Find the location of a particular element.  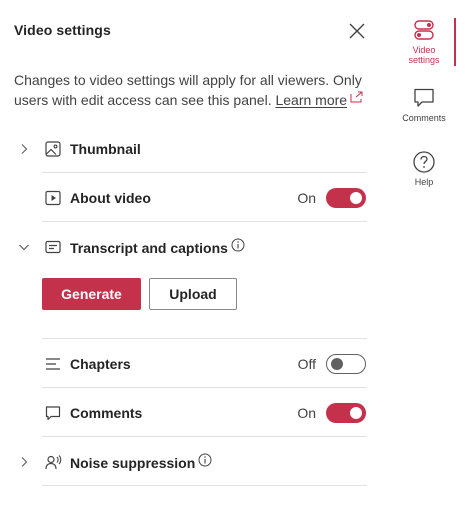

chapters-icon is located at coordinates (53, 363).